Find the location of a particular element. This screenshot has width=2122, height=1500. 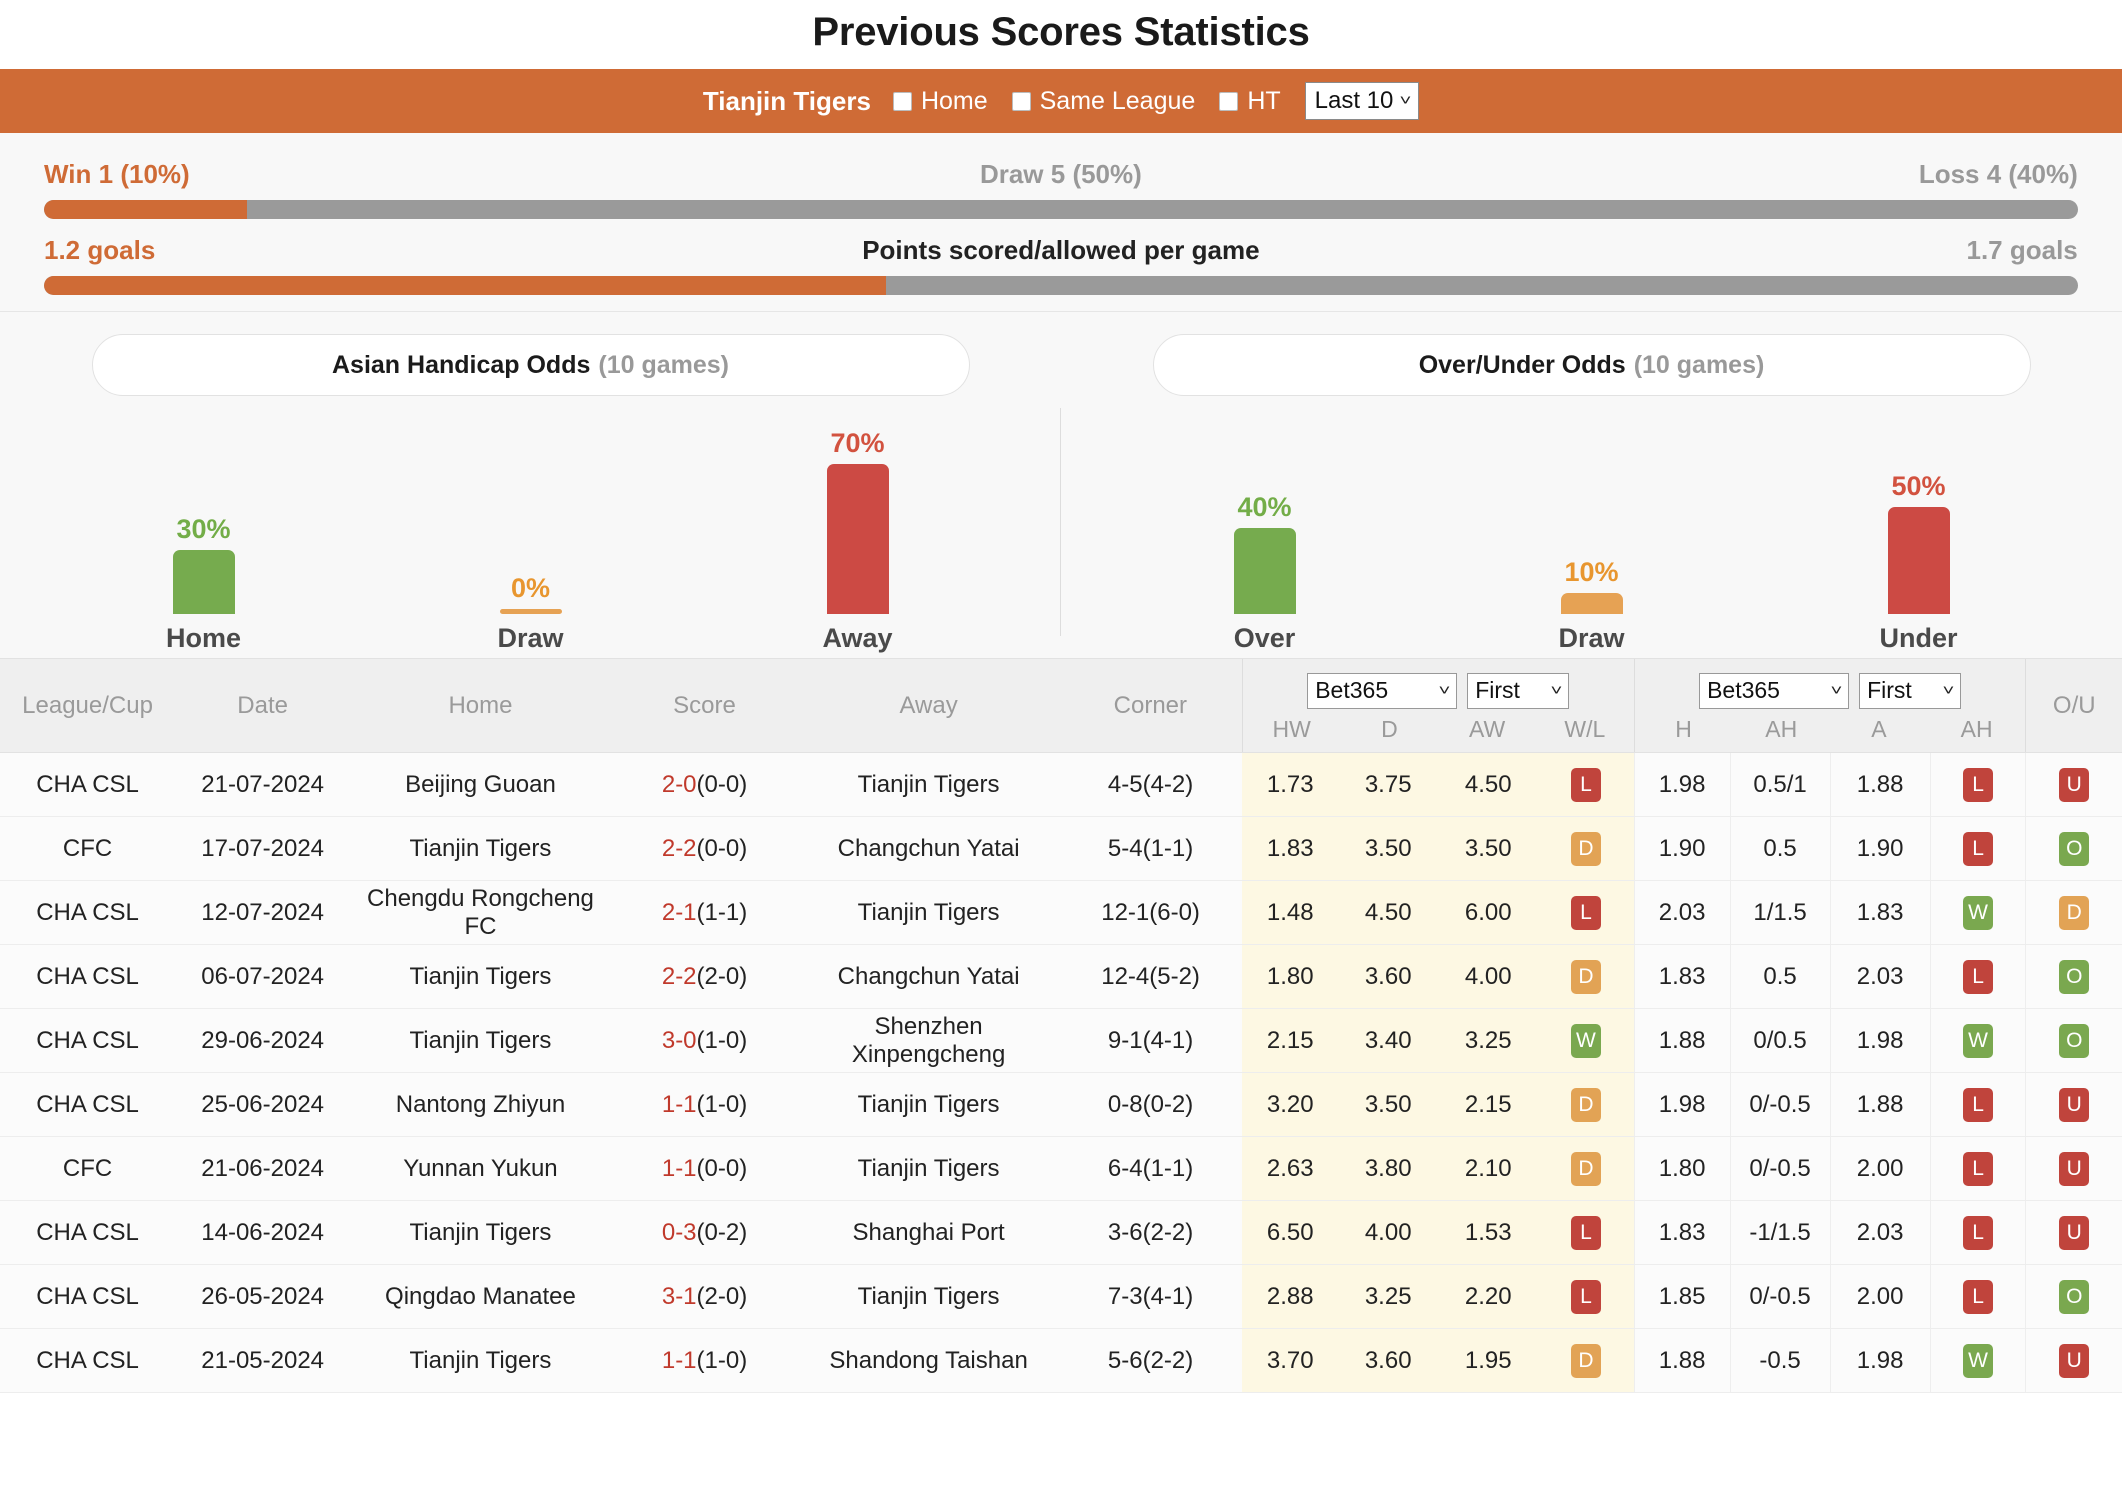

cell-hw: 1.80 is located at coordinates (1290, 976).